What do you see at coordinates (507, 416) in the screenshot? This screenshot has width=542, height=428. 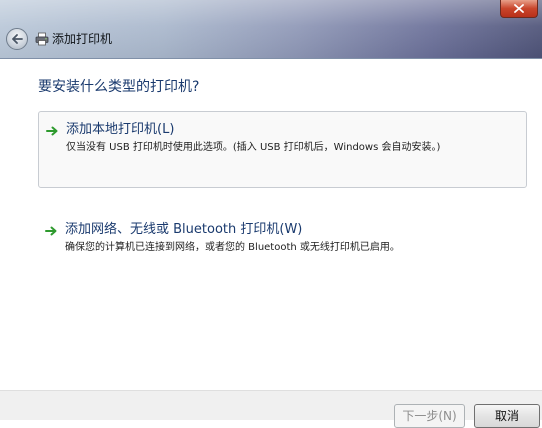 I see `cancel-button: 取消` at bounding box center [507, 416].